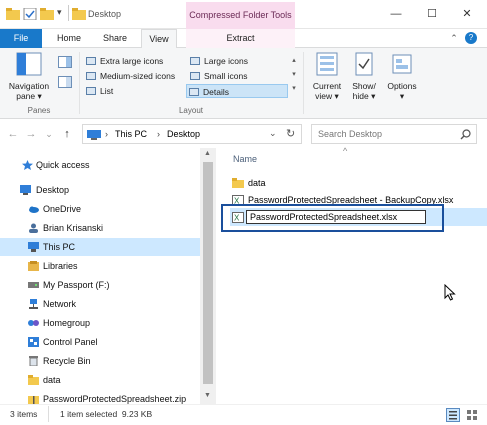 The height and width of the screenshot is (425, 487). I want to click on nav-control-panel: Control Panel, so click(100, 342).